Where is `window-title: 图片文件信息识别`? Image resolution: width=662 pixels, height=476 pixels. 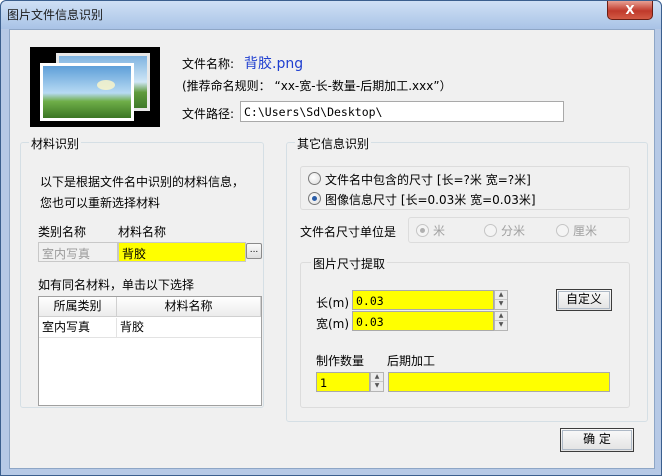 window-title: 图片文件信息识别 is located at coordinates (55, 15).